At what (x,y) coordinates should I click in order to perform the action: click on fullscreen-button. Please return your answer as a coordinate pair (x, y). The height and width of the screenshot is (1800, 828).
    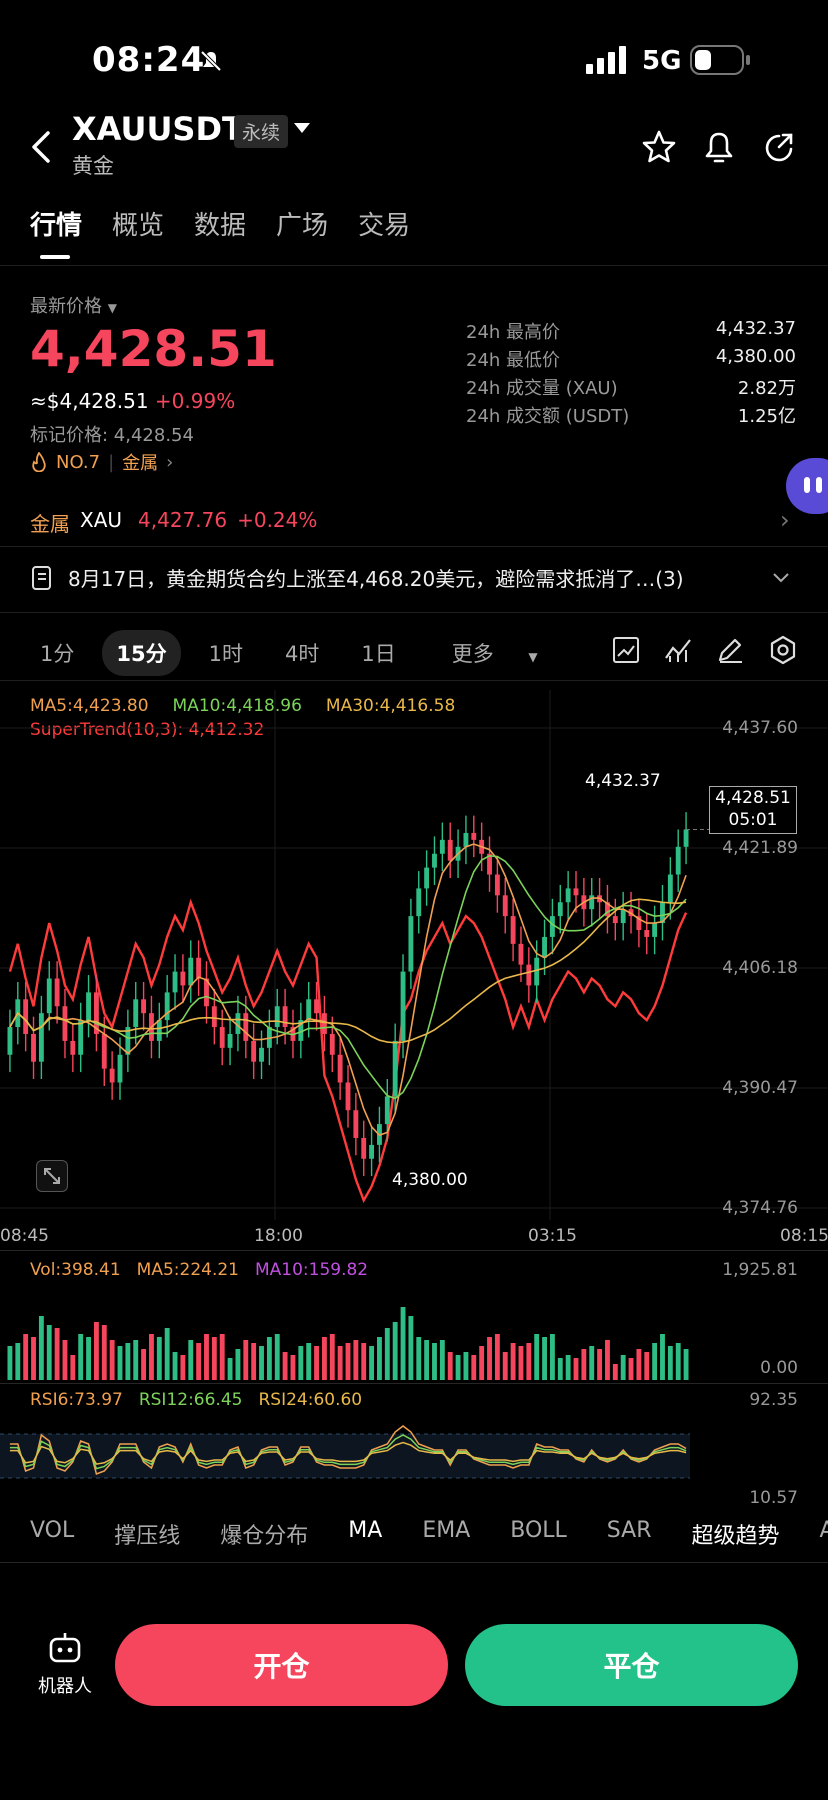
    Looking at the image, I should click on (52, 1176).